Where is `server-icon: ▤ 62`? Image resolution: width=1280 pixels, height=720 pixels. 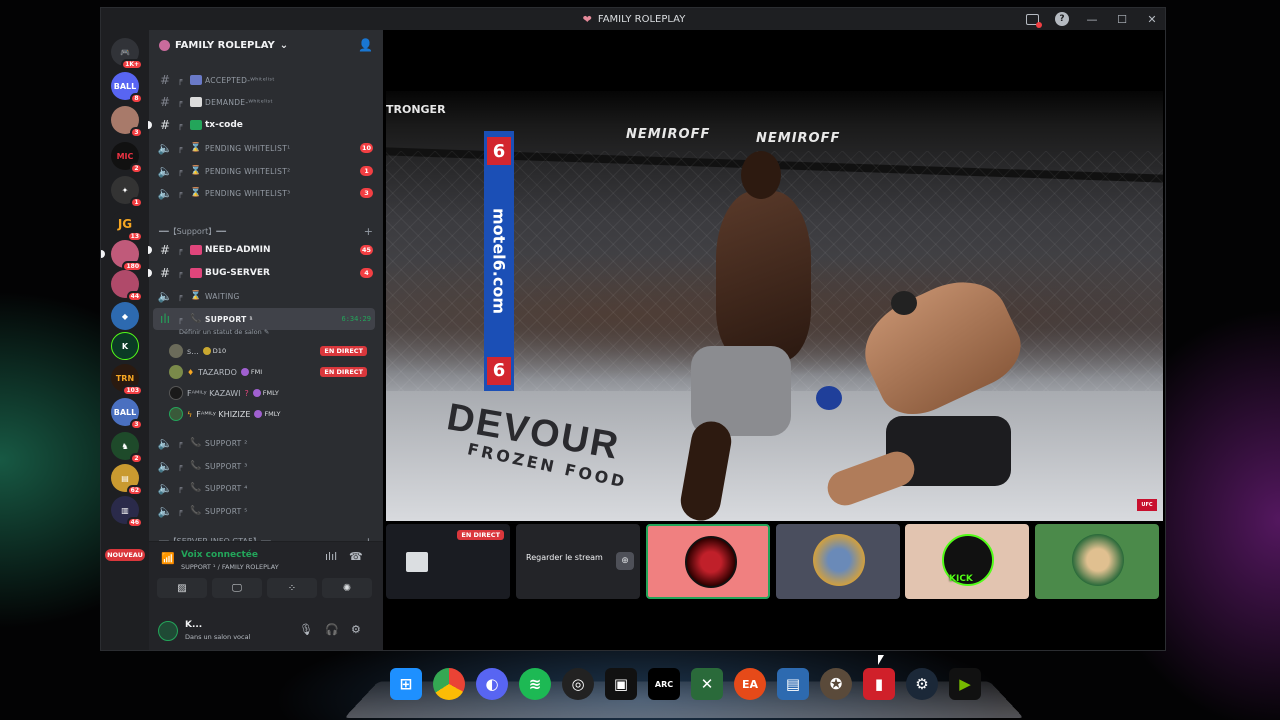 server-icon: ▤ 62 is located at coordinates (127, 480).